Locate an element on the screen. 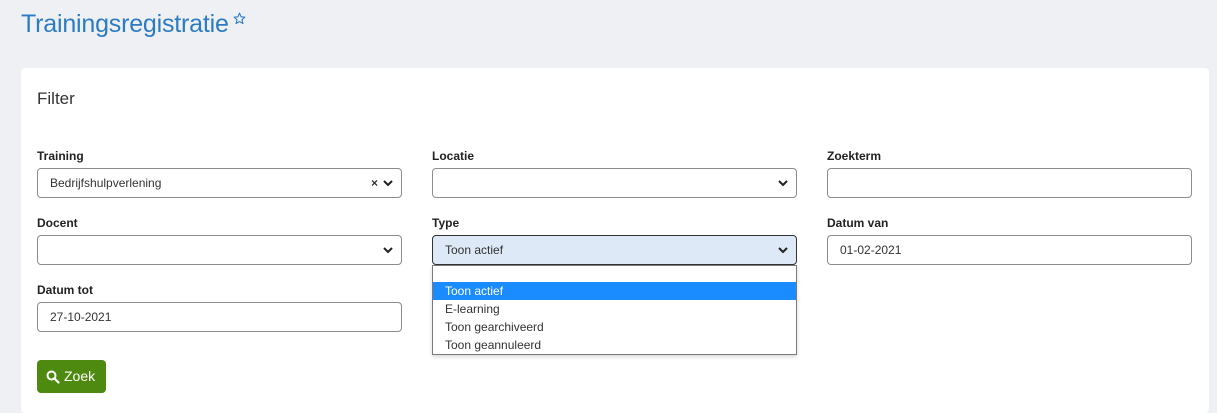 This screenshot has height=413, width=1217. zoekterm-input is located at coordinates (1009, 183).